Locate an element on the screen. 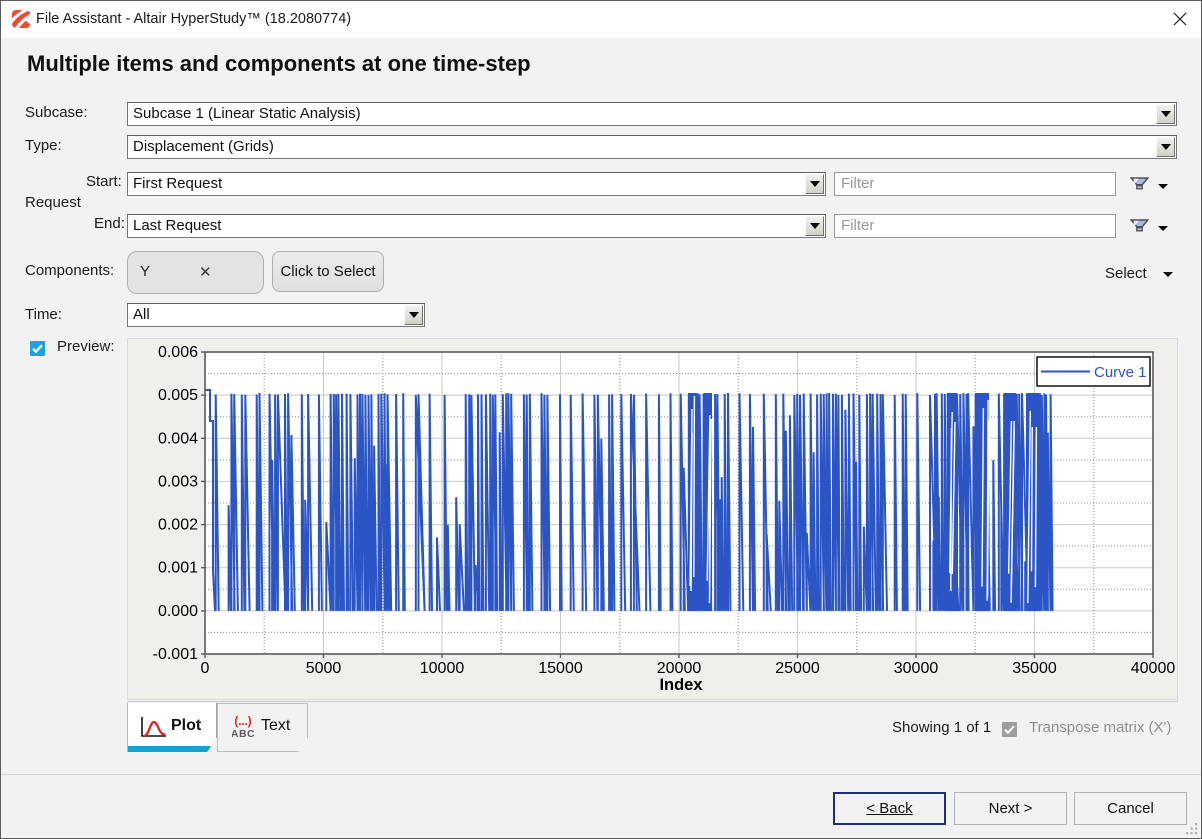 The width and height of the screenshot is (1202, 839). svg-text: 35000 is located at coordinates (1034, 668).